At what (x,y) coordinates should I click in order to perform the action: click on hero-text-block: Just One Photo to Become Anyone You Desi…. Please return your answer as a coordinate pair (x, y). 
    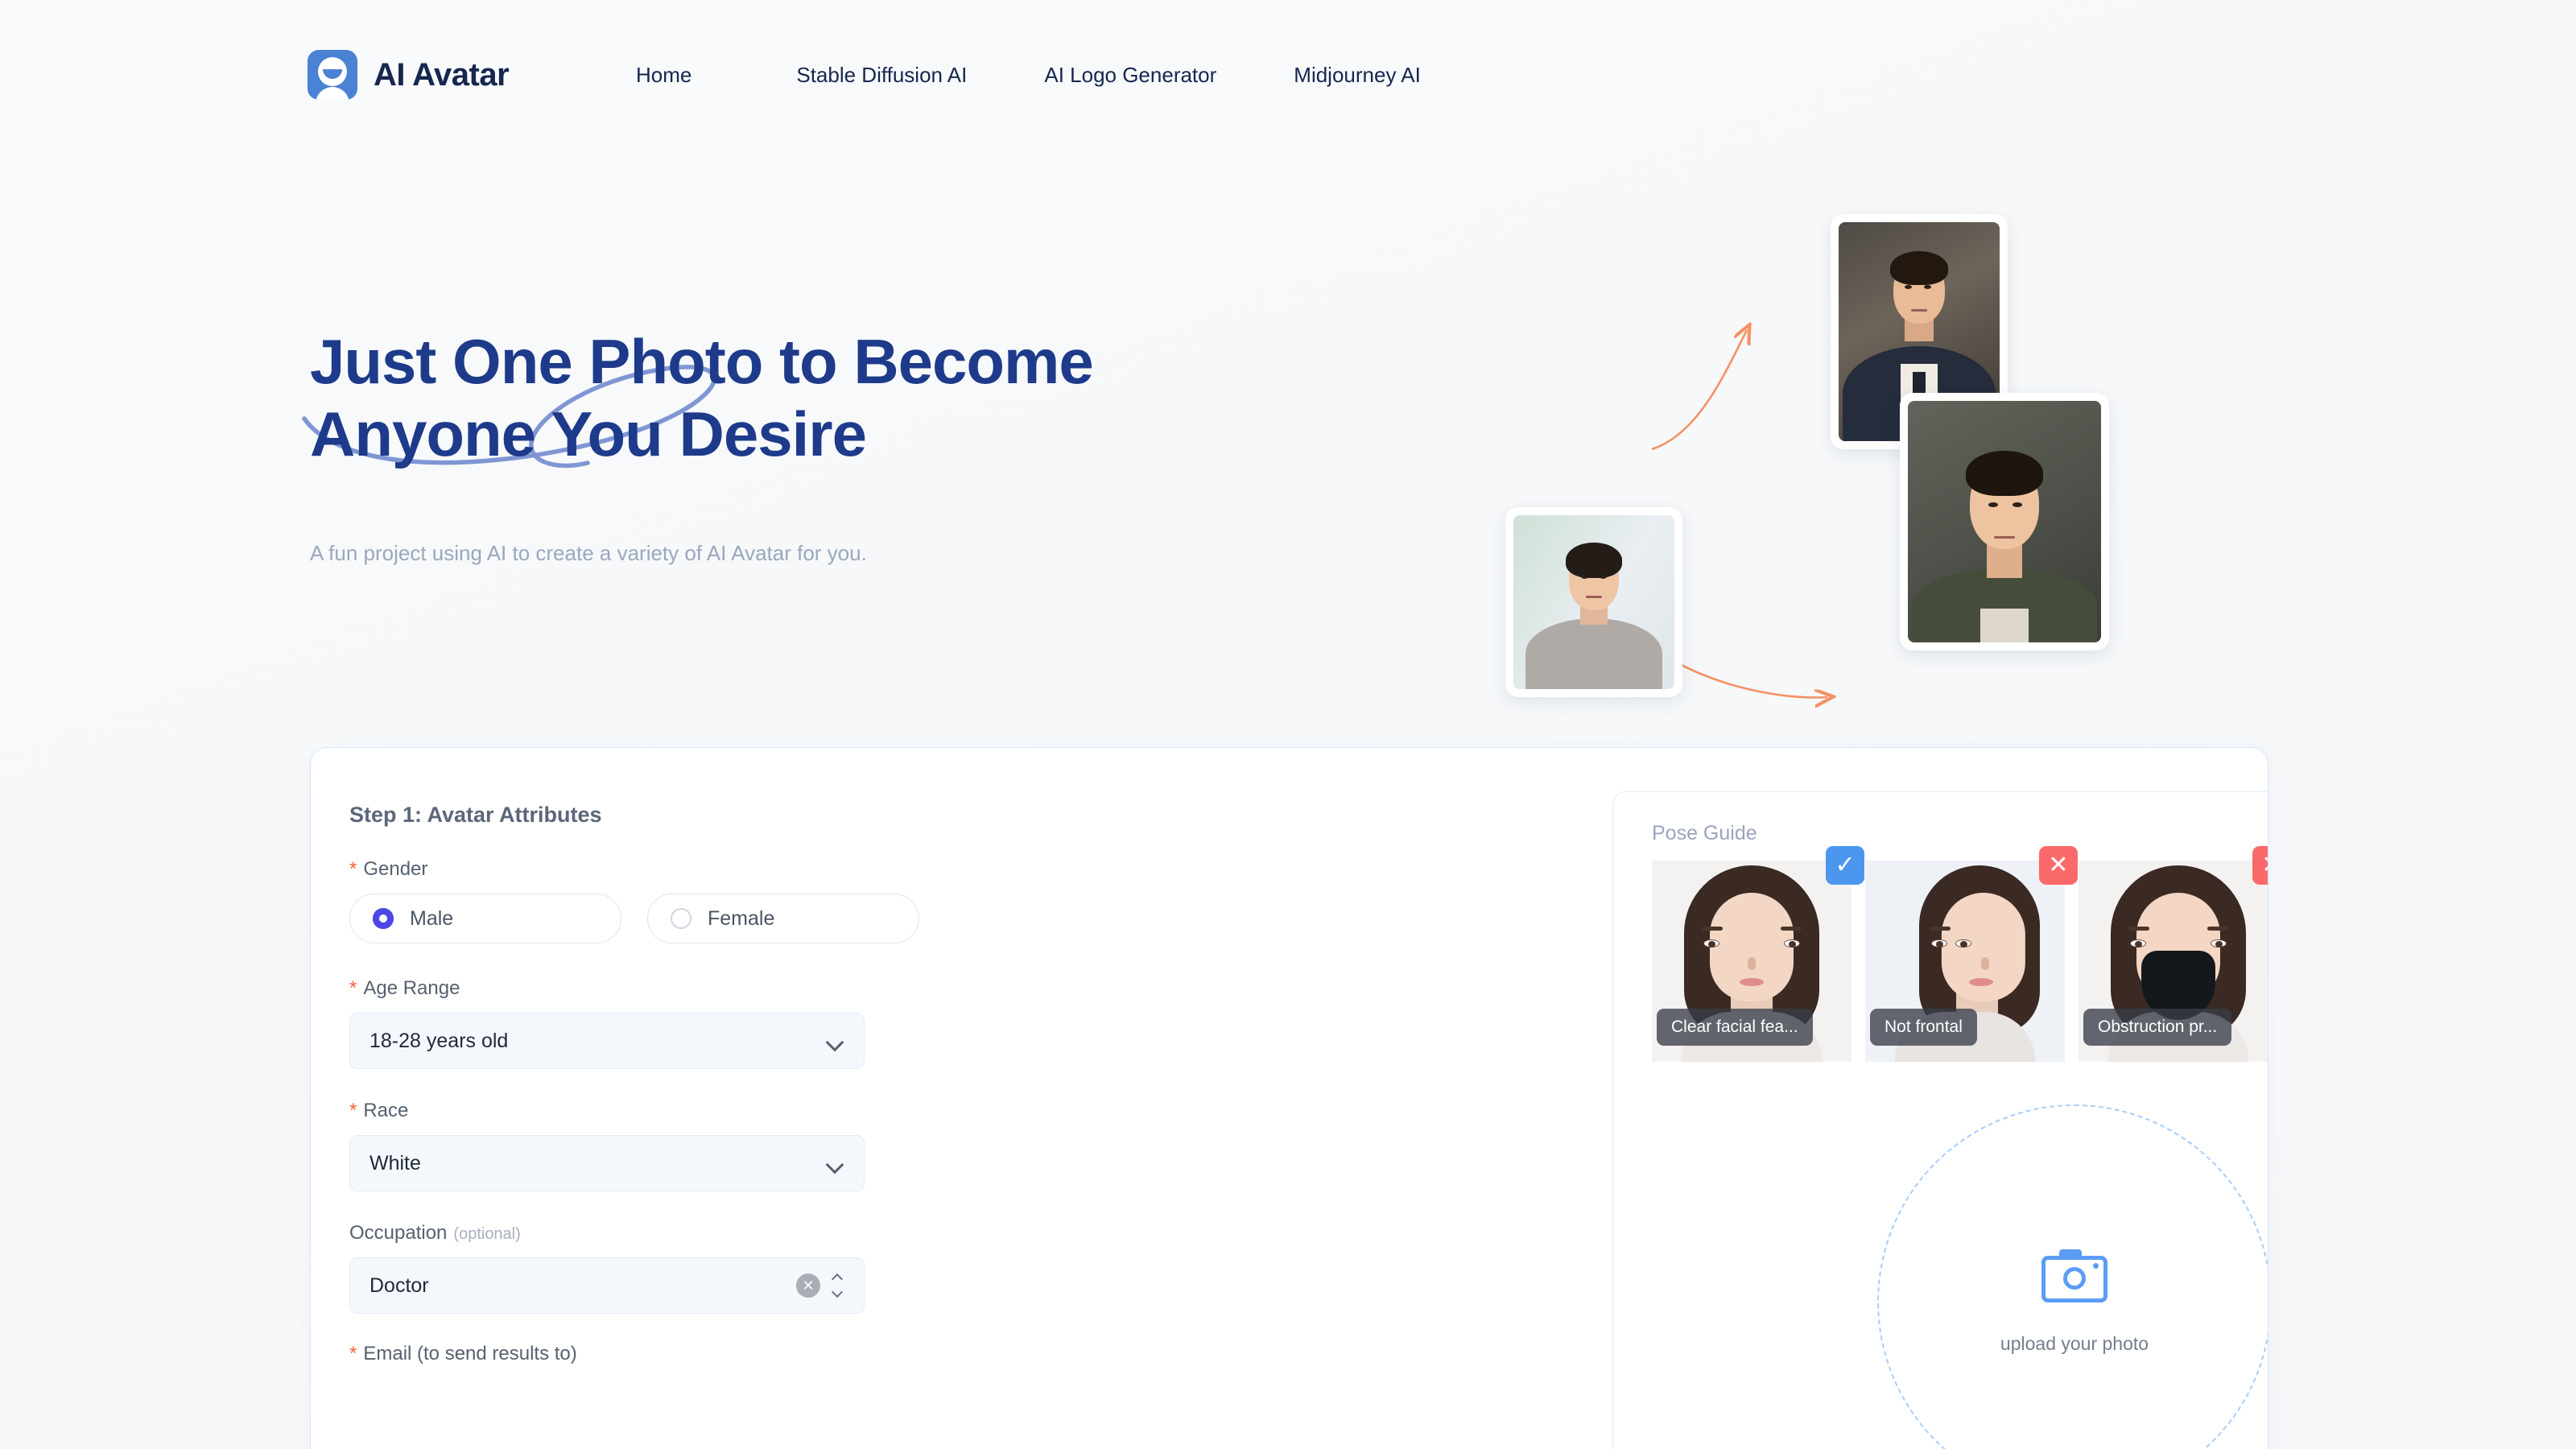
    Looking at the image, I should click on (833, 398).